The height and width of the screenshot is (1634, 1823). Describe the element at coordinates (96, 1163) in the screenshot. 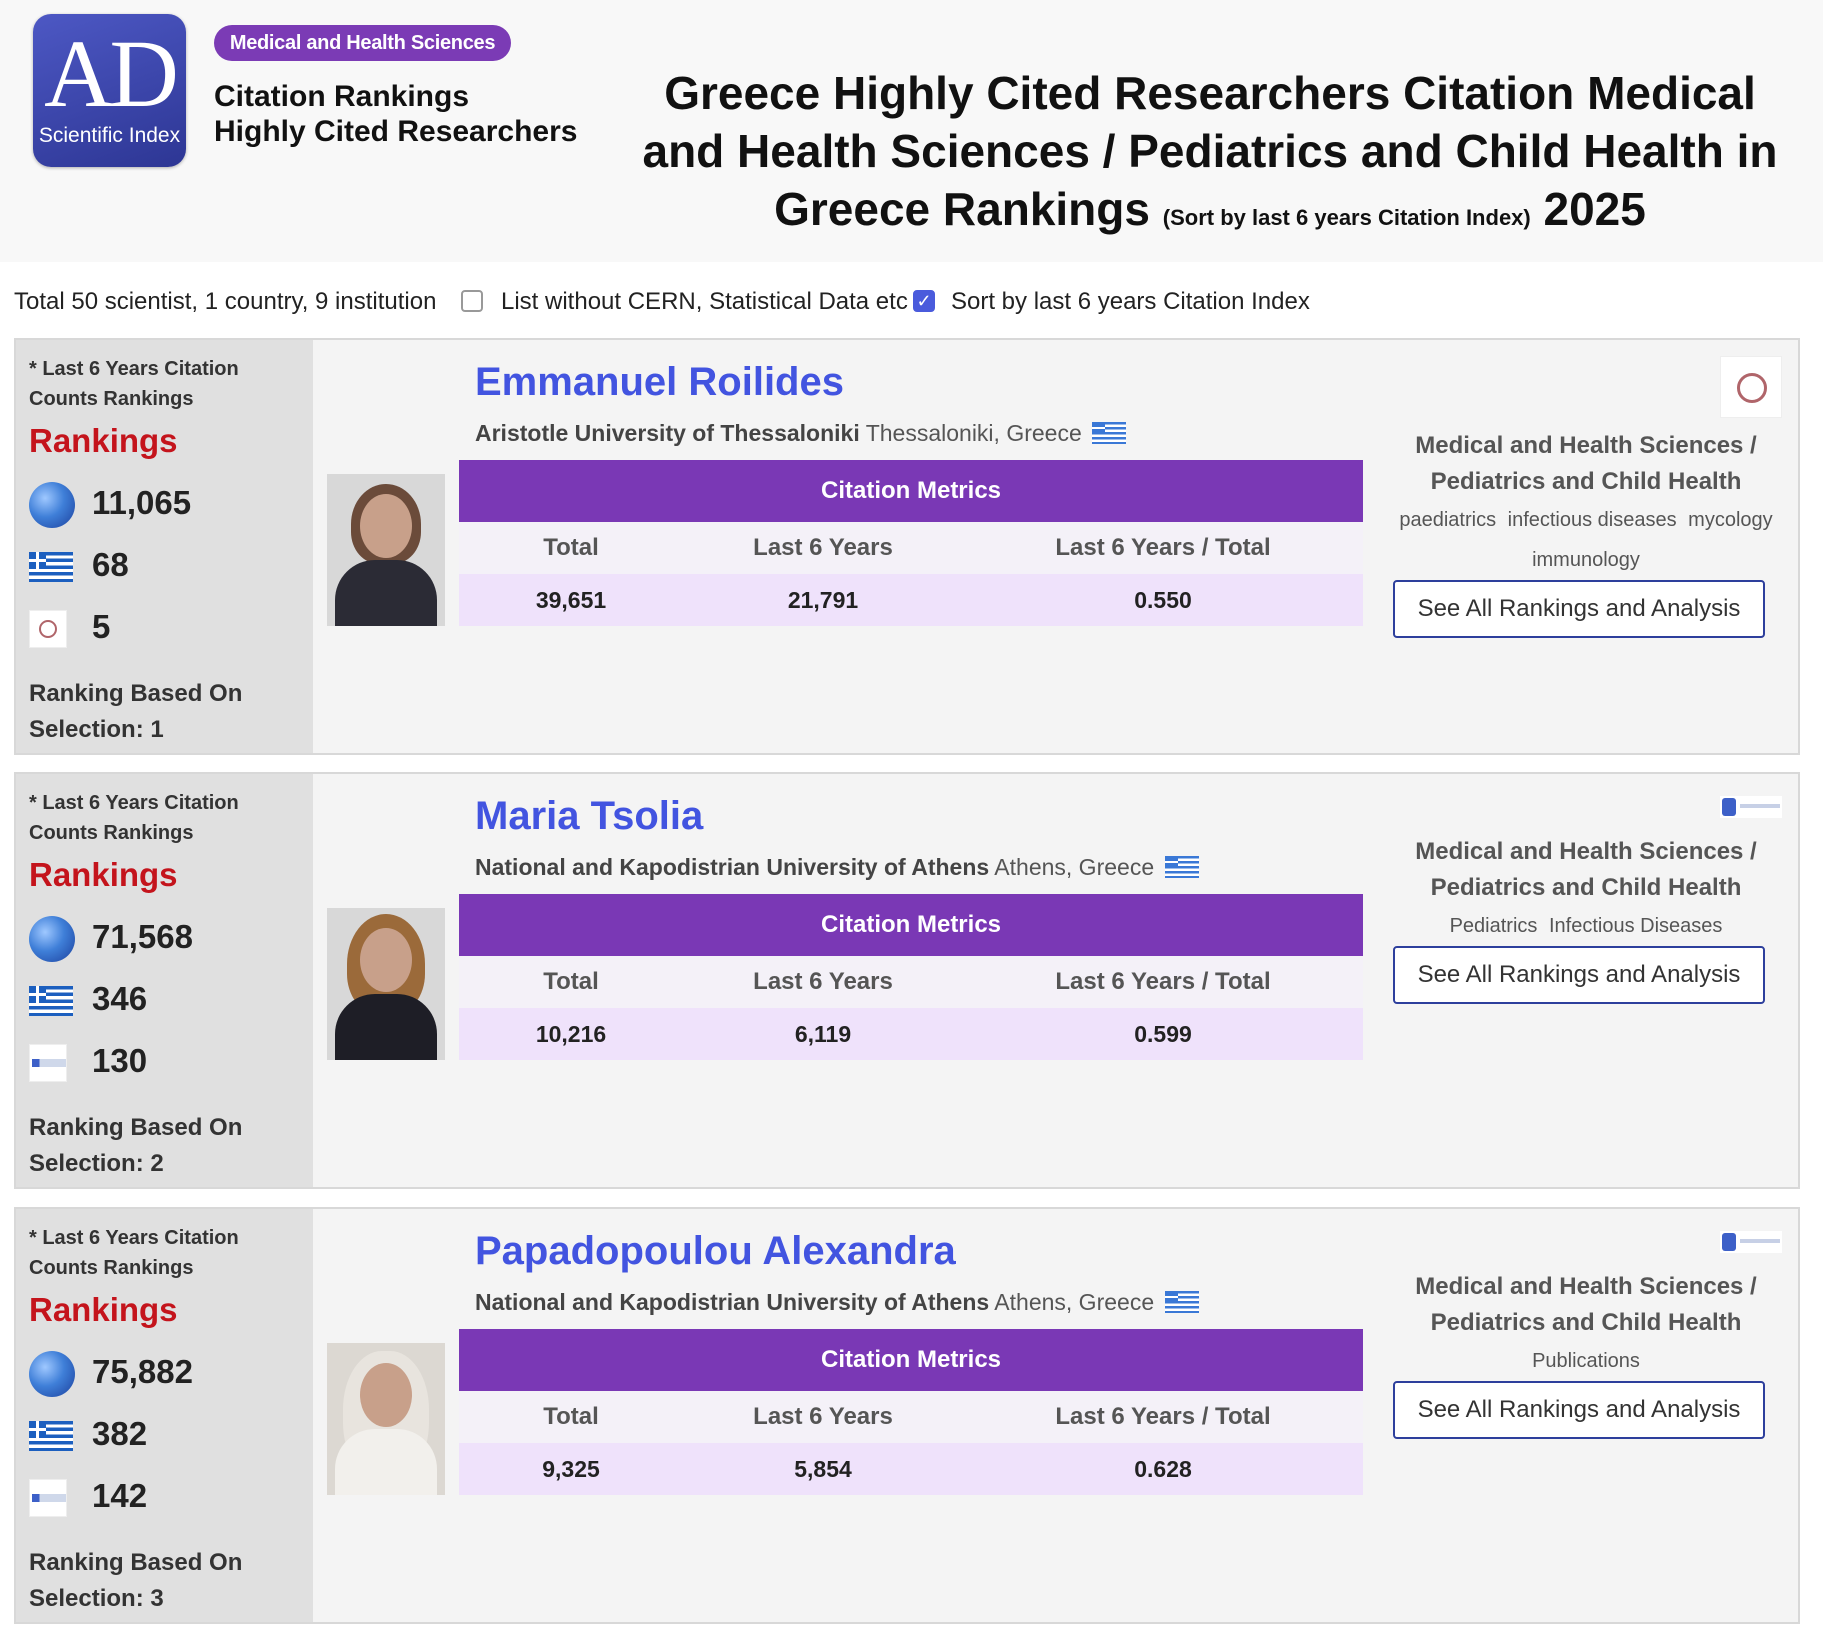

I see `ranking-selection: Selection: 2` at that location.